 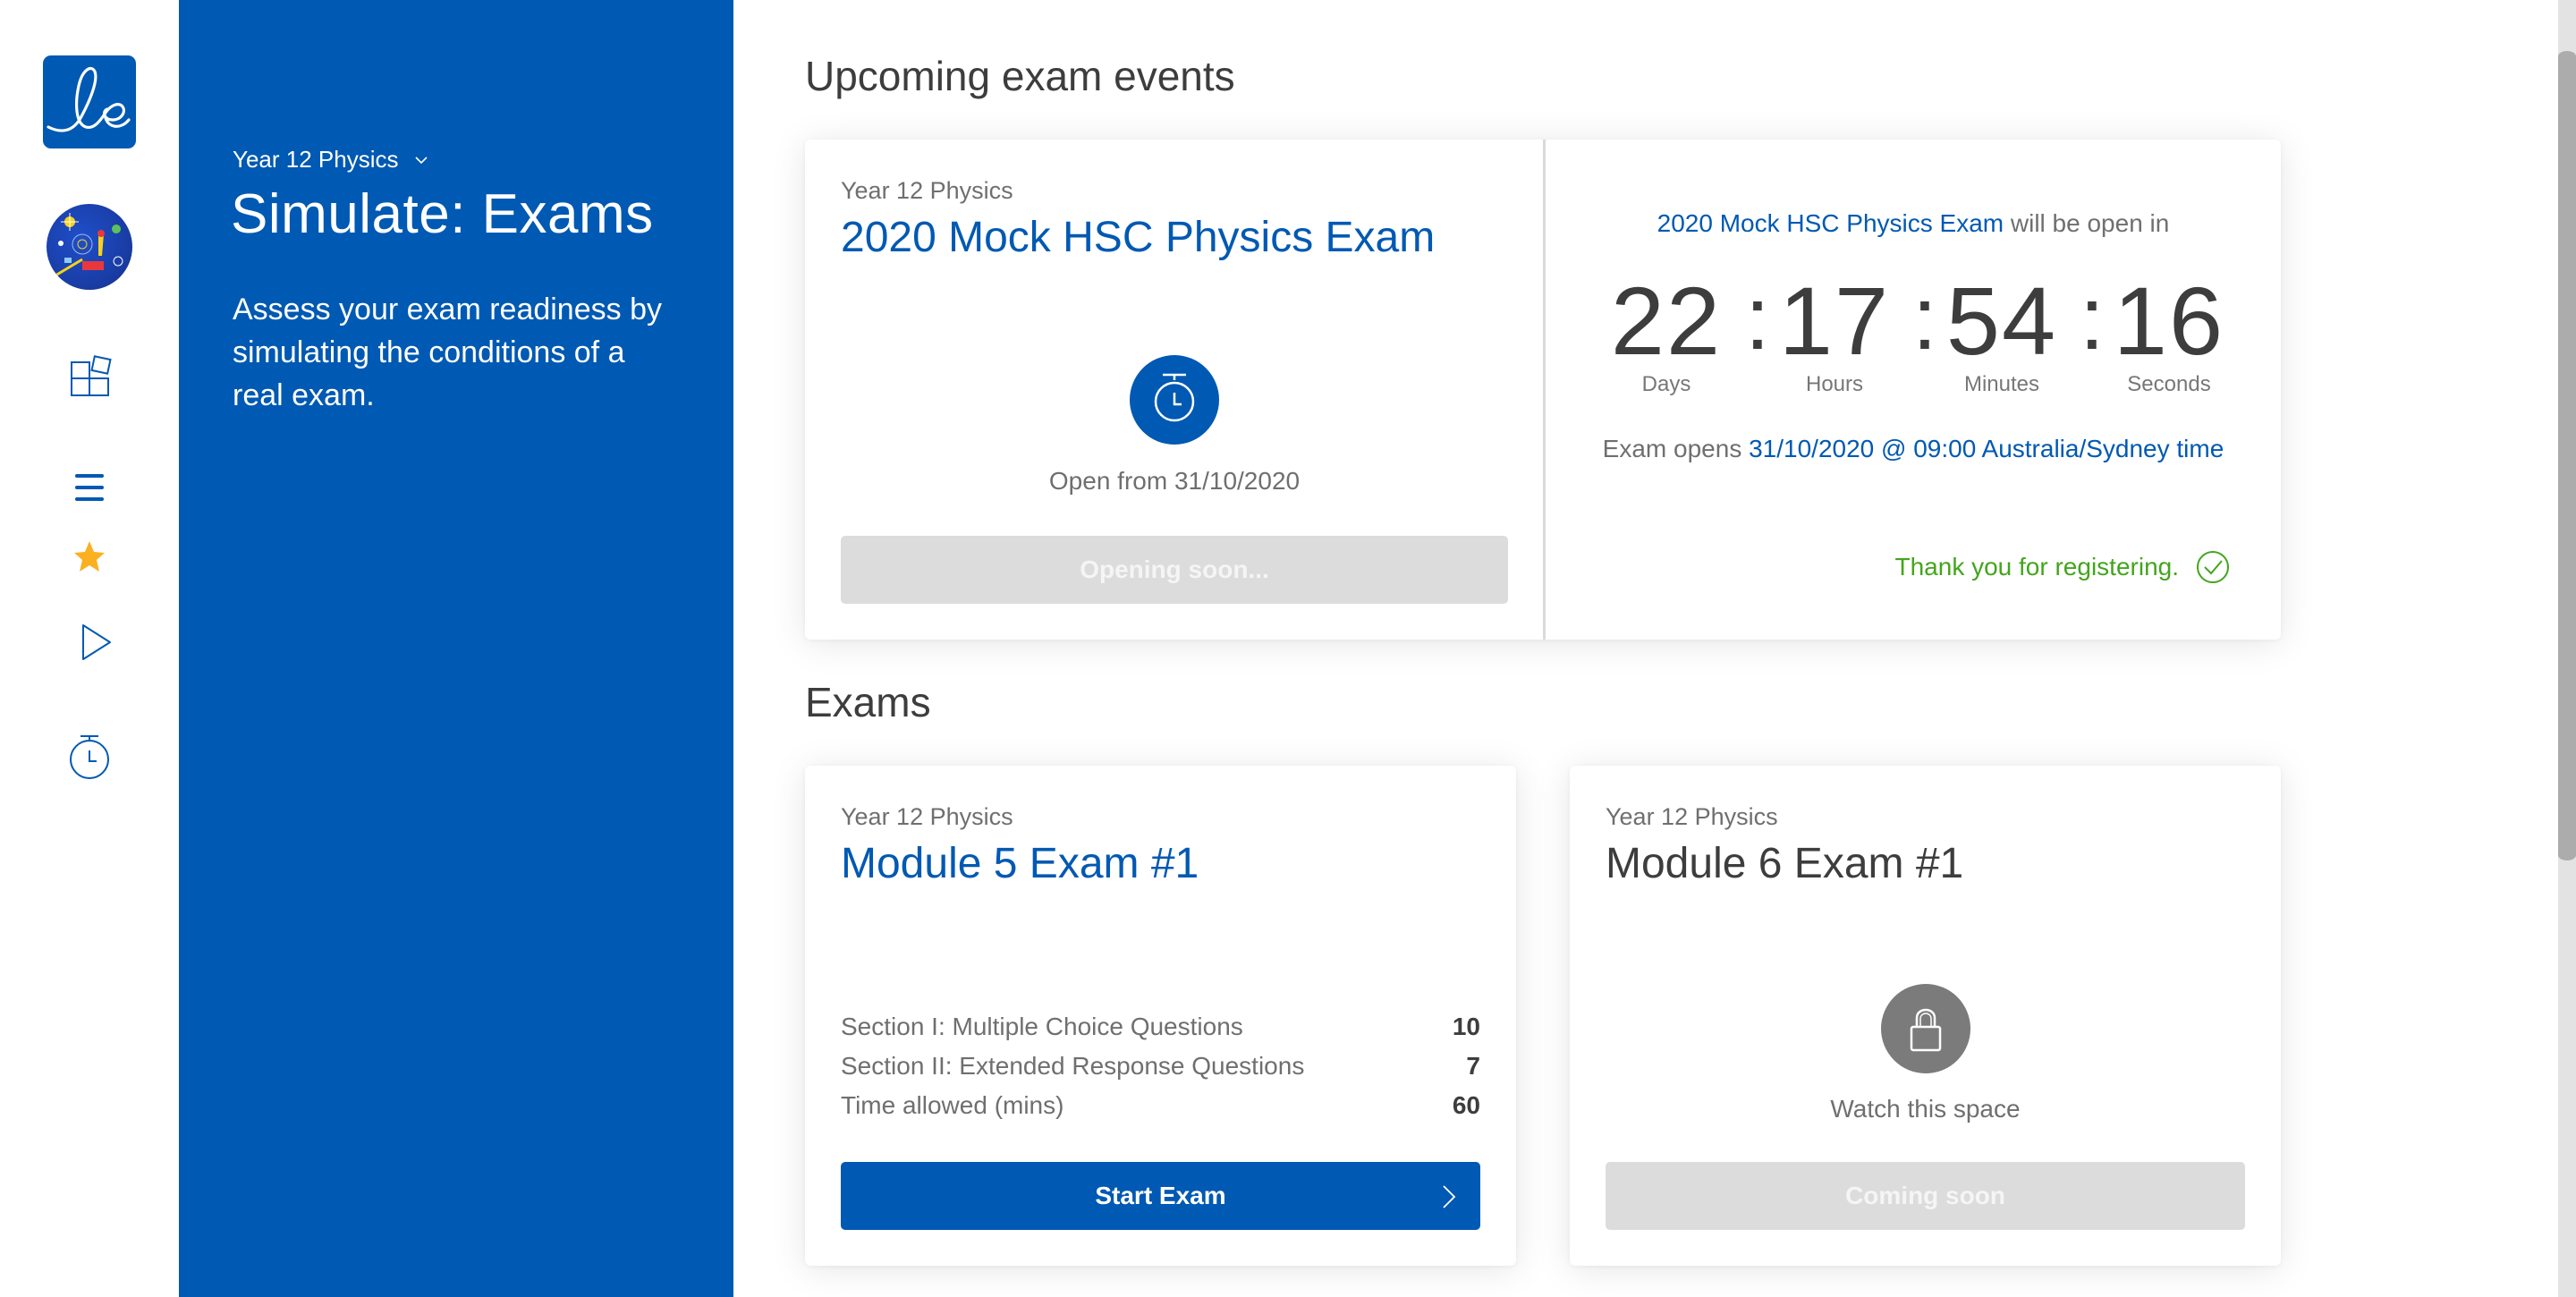 I want to click on nav-play, so click(x=89, y=642).